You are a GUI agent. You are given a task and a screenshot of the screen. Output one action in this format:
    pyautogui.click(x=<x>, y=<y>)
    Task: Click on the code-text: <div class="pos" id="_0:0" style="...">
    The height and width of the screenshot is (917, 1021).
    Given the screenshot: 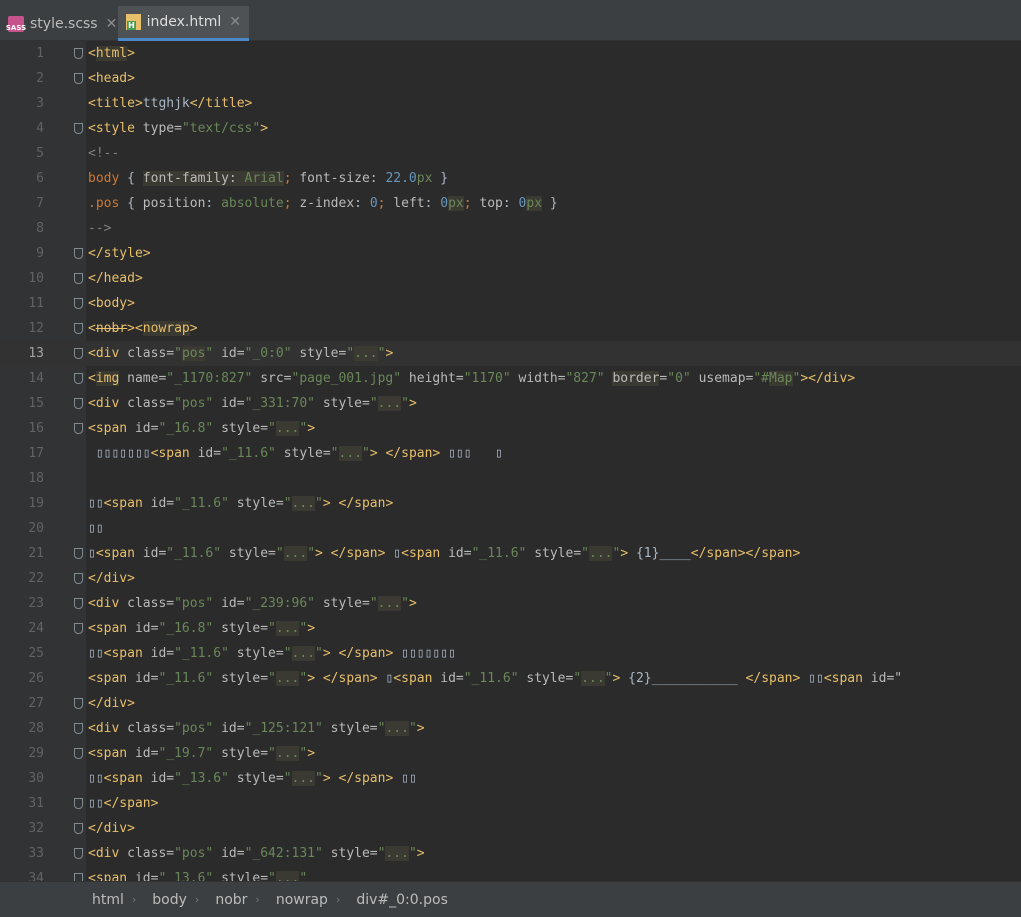 What is the action you would take?
    pyautogui.click(x=241, y=353)
    